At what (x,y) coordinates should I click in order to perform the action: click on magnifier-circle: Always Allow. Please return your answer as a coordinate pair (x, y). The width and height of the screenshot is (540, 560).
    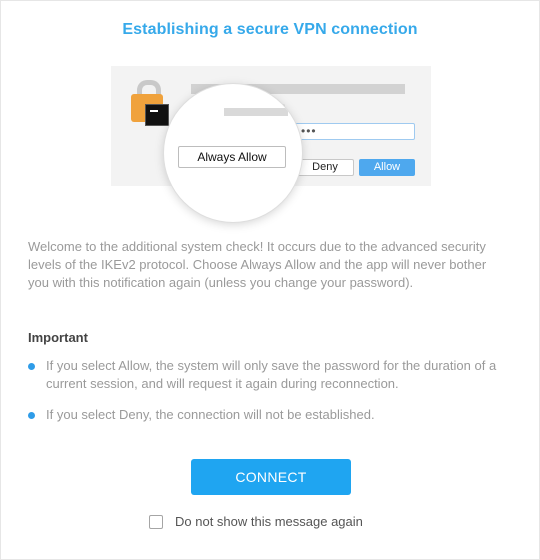
    Looking at the image, I should click on (233, 153).